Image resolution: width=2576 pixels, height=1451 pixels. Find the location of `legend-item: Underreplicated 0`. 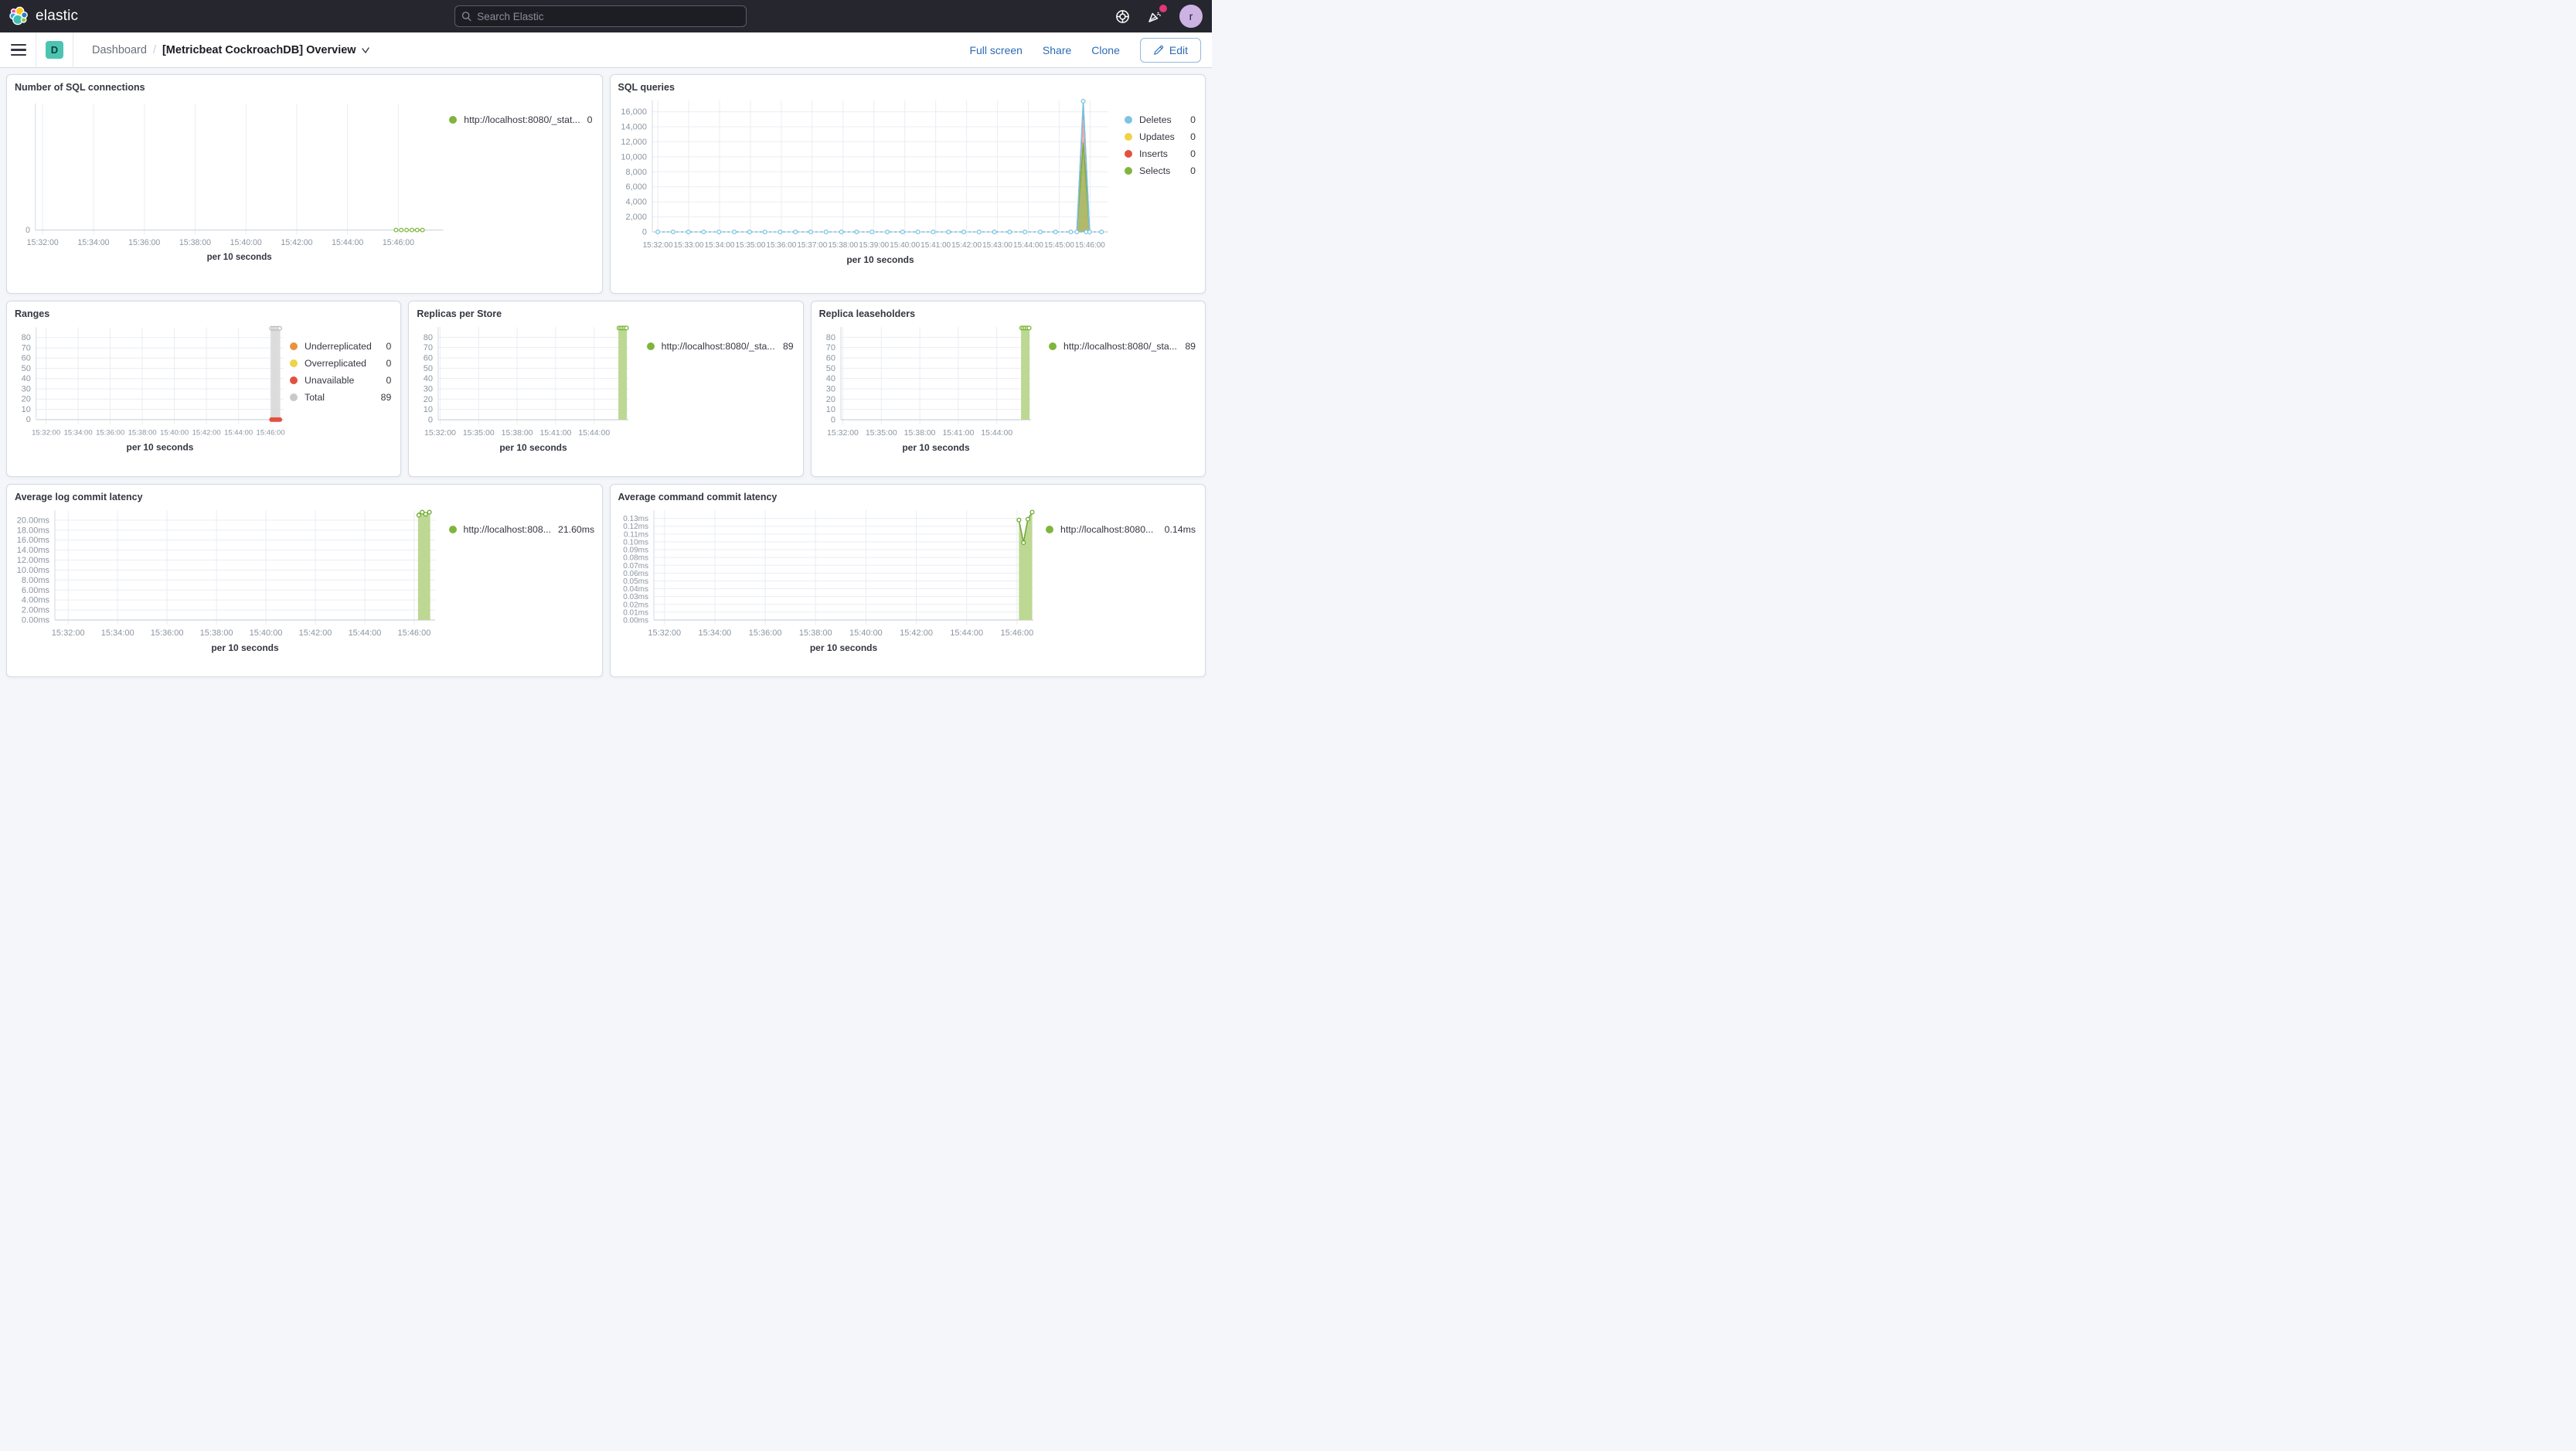

legend-item: Underreplicated 0 is located at coordinates (340, 346).